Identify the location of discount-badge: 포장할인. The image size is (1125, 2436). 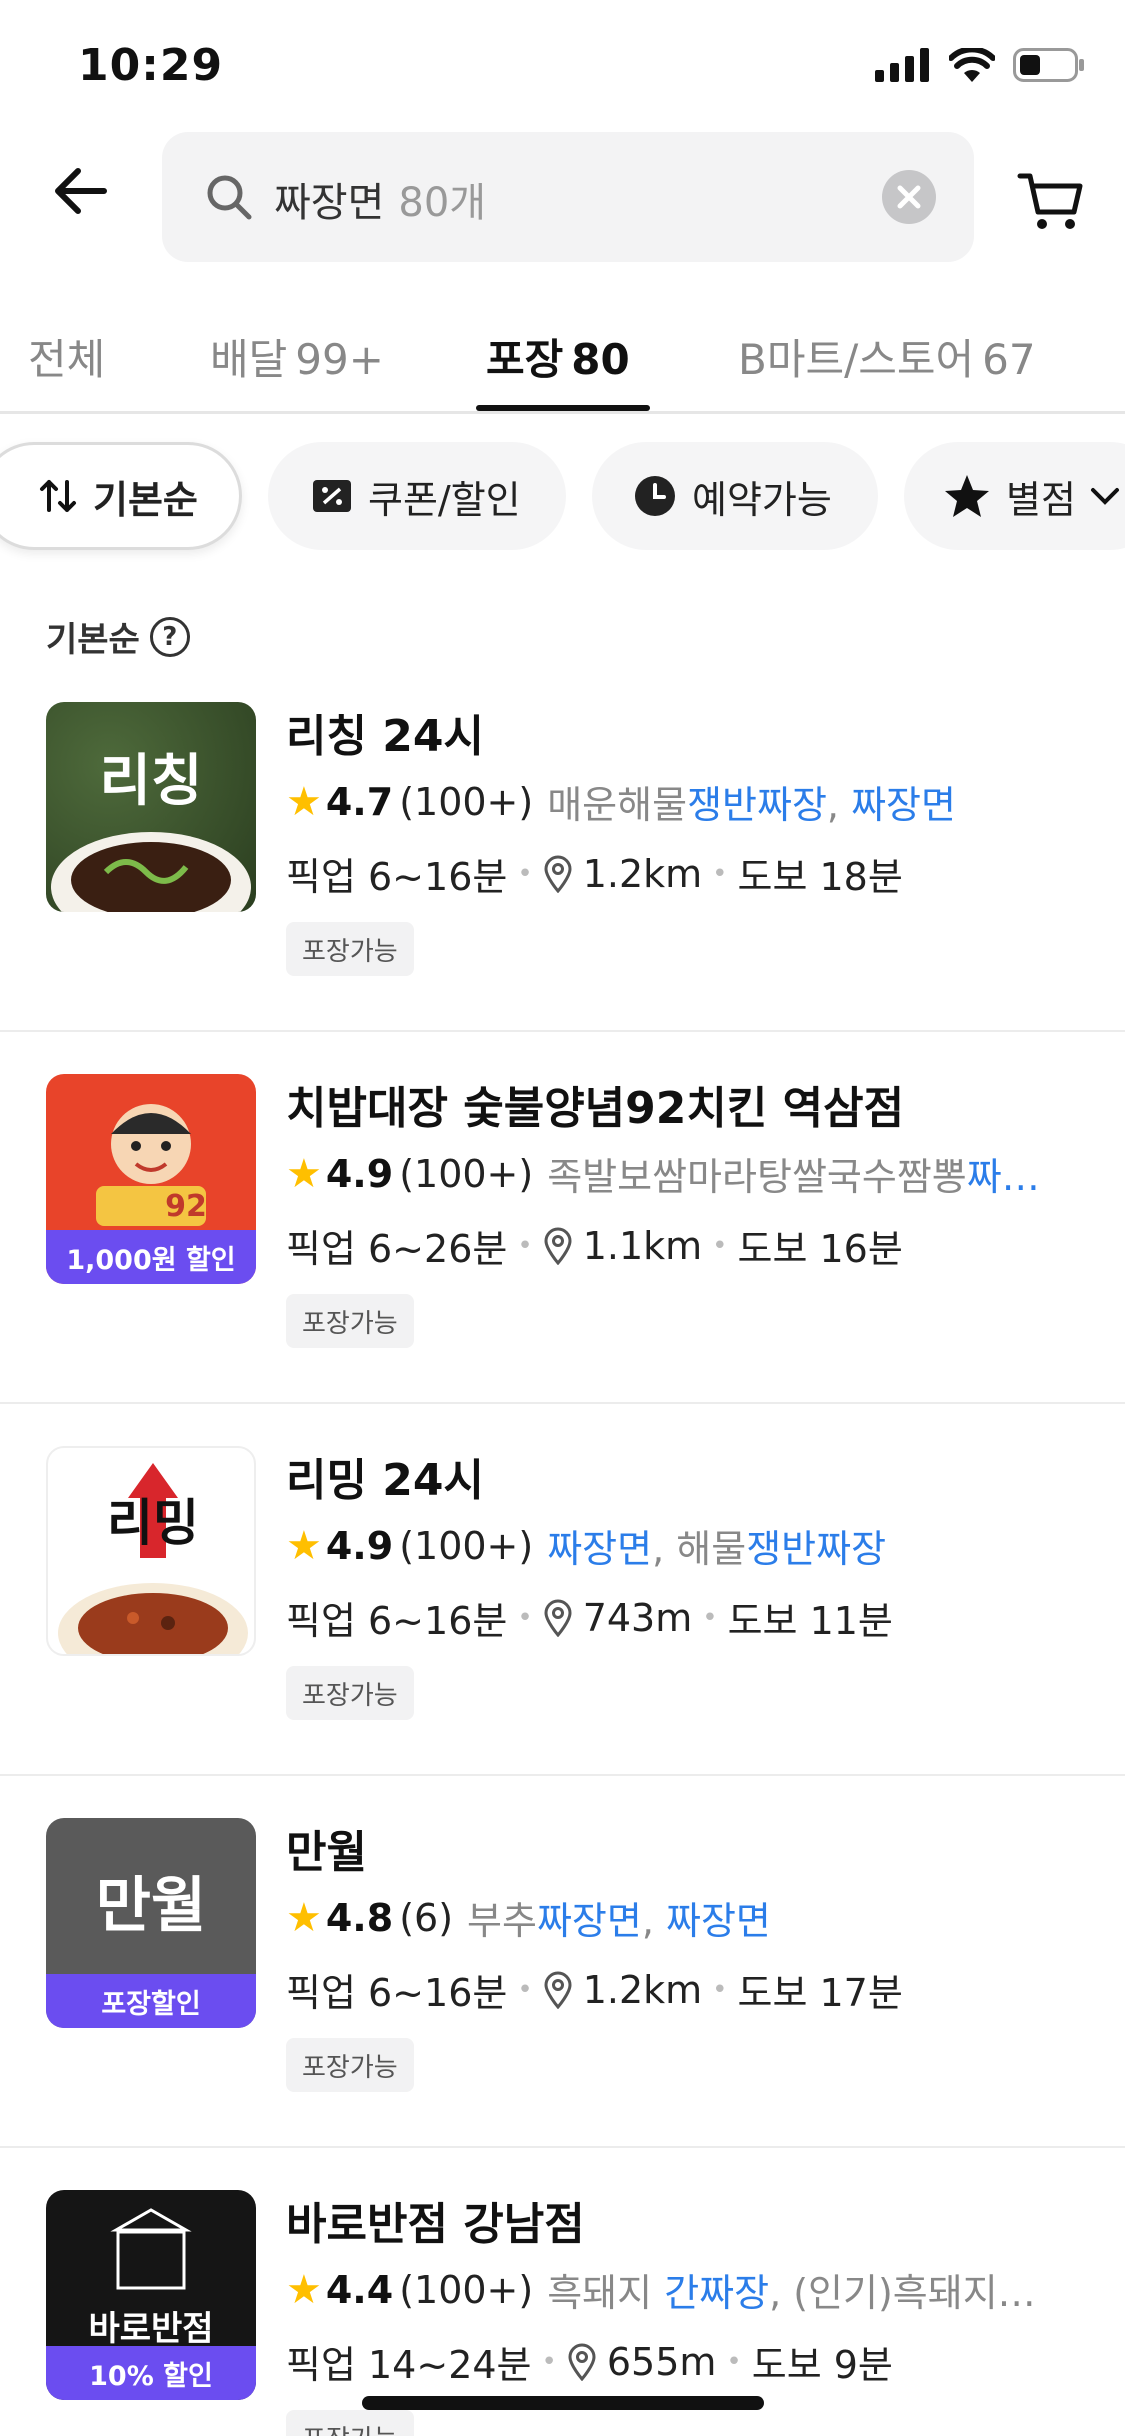
(151, 2001).